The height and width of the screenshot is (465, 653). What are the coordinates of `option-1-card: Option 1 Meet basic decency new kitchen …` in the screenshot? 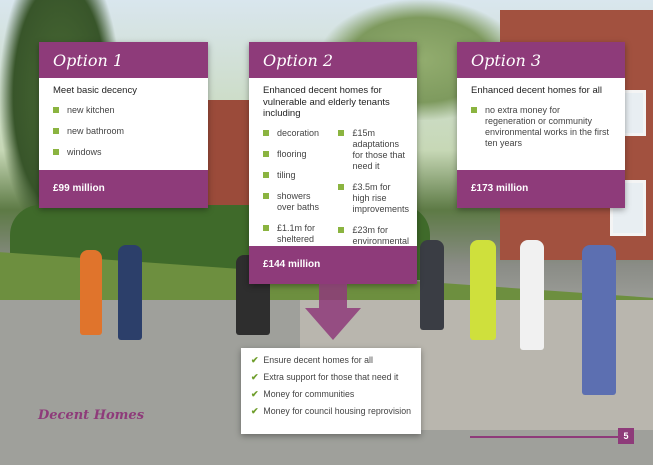 It's located at (123, 125).